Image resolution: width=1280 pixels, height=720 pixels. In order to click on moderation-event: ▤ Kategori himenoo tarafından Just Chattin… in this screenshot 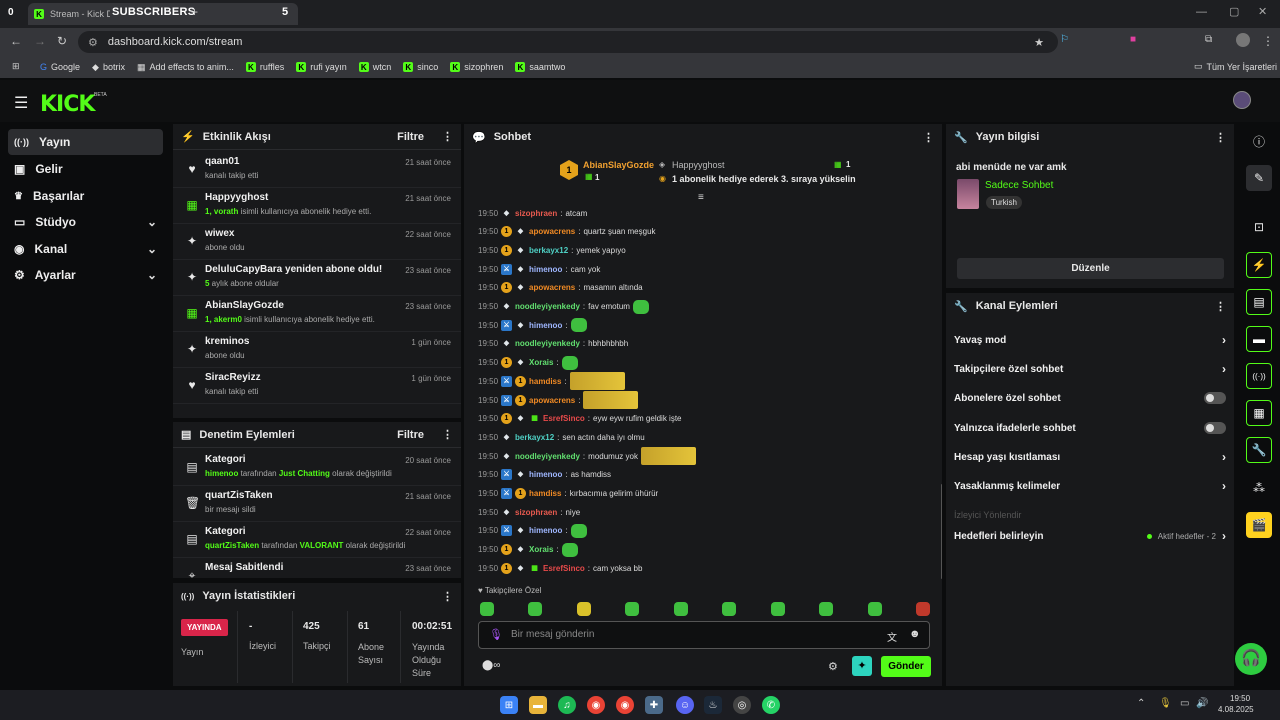, I will do `click(317, 468)`.